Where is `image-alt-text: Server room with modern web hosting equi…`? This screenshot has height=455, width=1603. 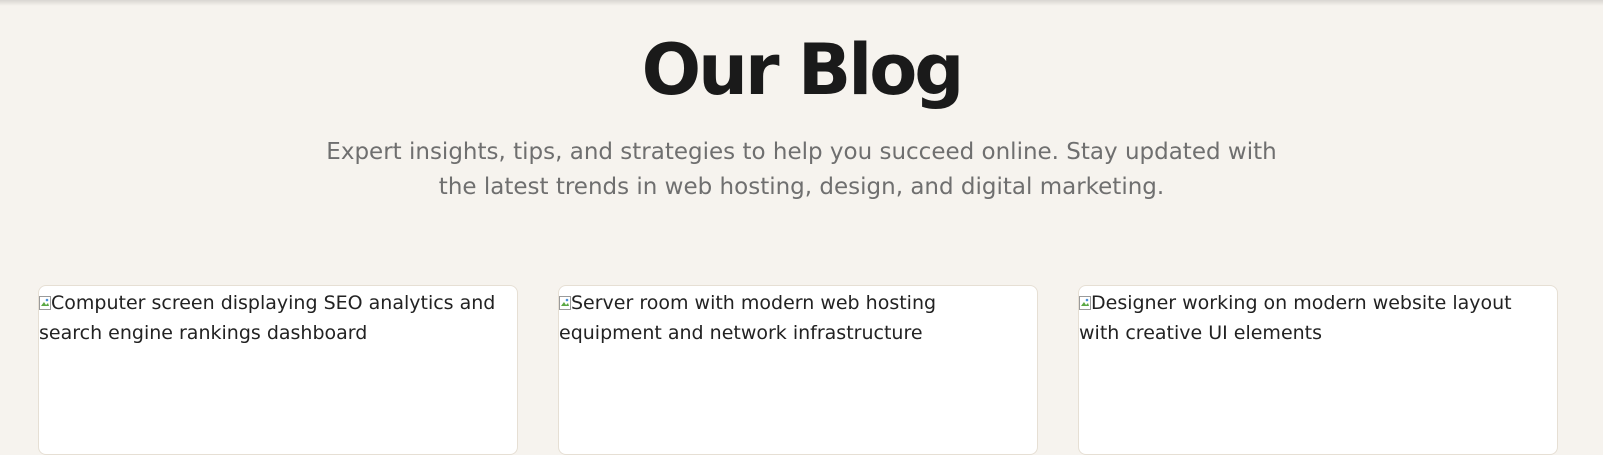 image-alt-text: Server room with modern web hosting equi… is located at coordinates (748, 318).